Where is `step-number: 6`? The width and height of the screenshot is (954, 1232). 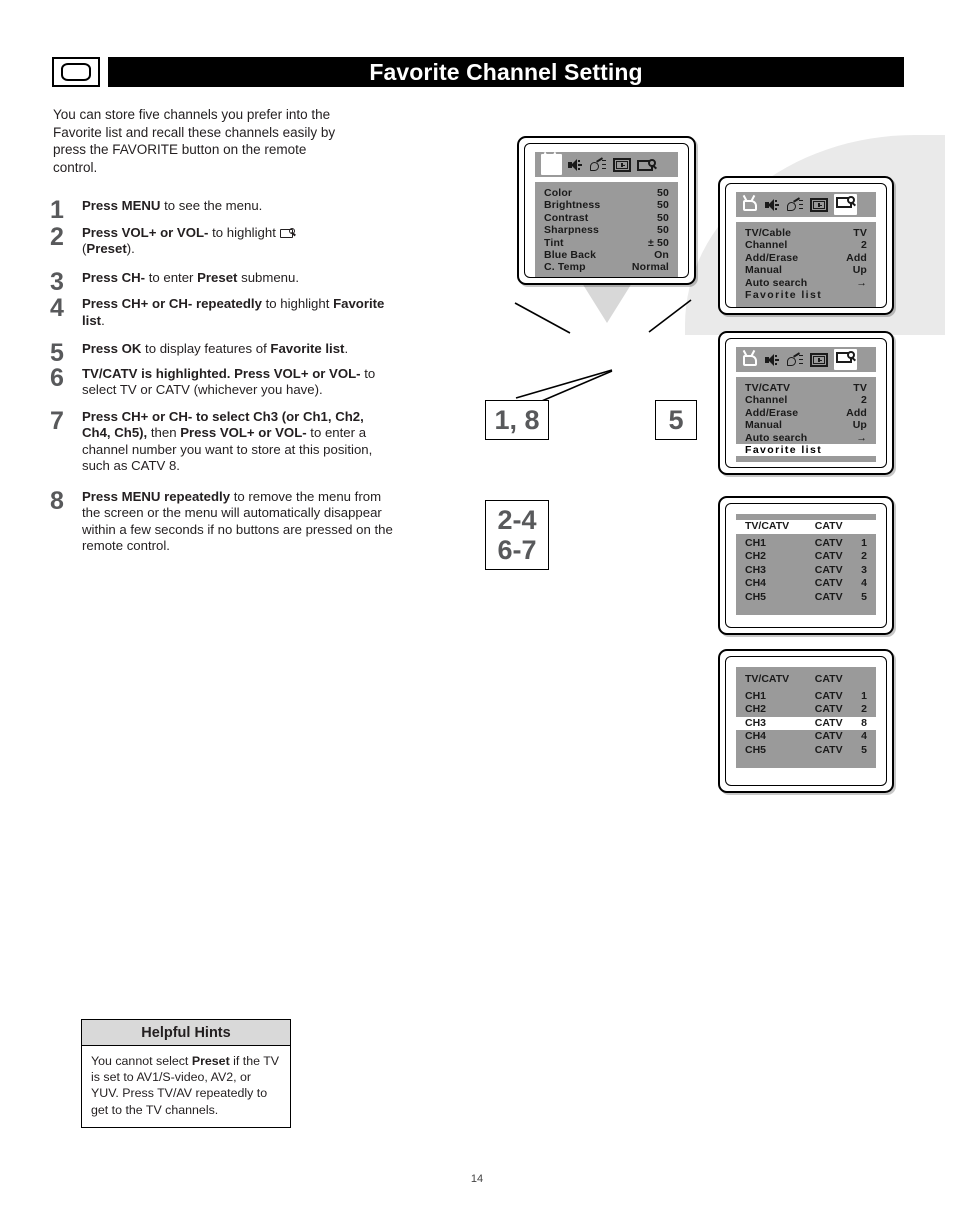 step-number: 6 is located at coordinates (57, 377).